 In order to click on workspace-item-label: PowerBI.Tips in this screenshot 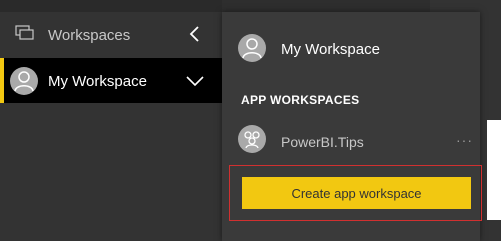, I will do `click(322, 142)`.